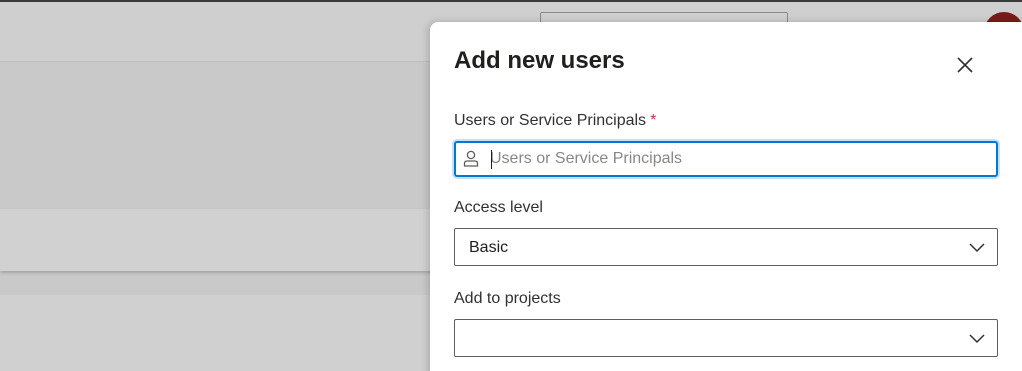  What do you see at coordinates (498, 207) in the screenshot?
I see `access-level-label: Access level` at bounding box center [498, 207].